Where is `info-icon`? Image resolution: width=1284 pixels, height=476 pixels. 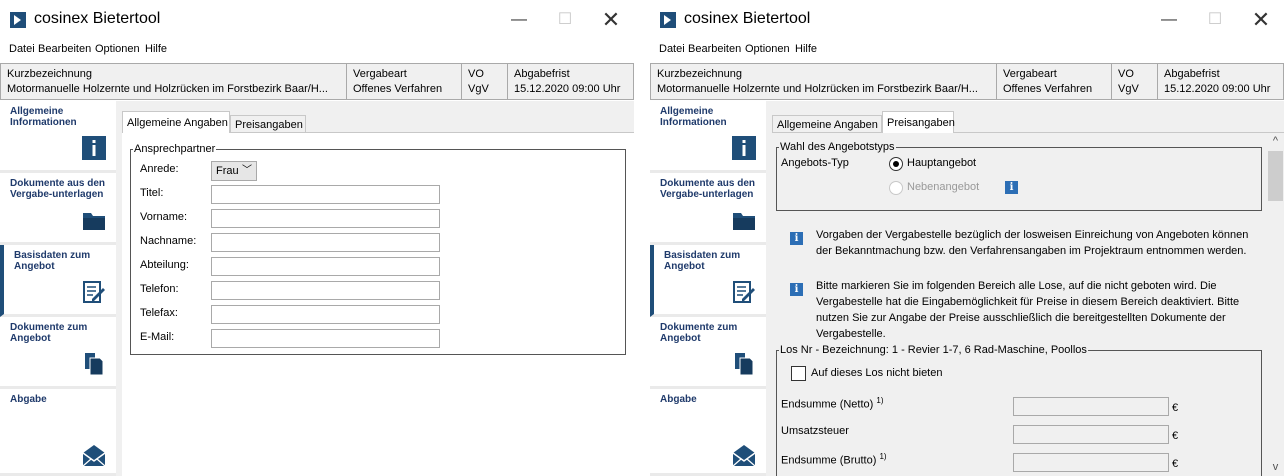
info-icon is located at coordinates (94, 148).